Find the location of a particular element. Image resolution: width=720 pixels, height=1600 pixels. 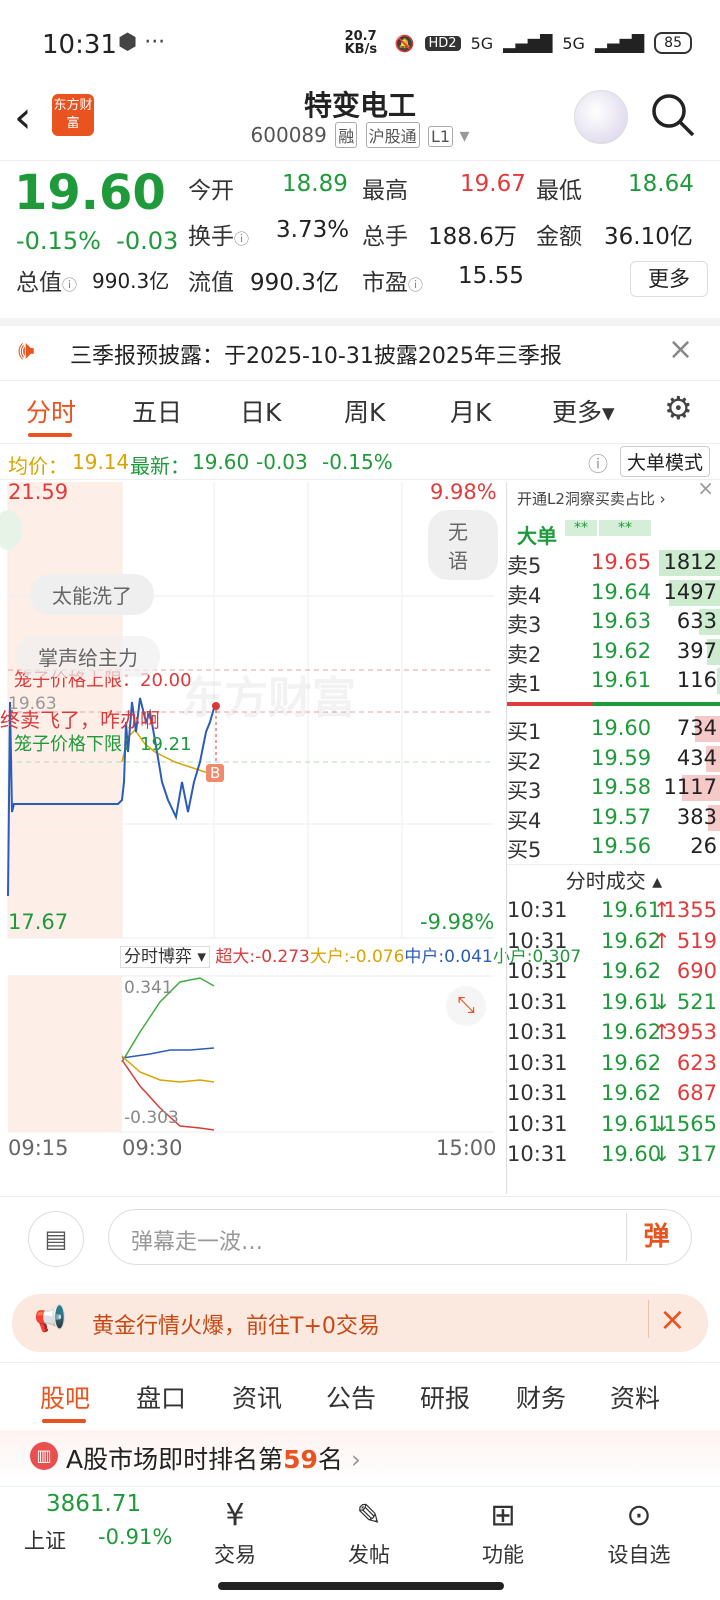

trade-row: 10:31 19.61 ↑ 1355 is located at coordinates (613, 911).